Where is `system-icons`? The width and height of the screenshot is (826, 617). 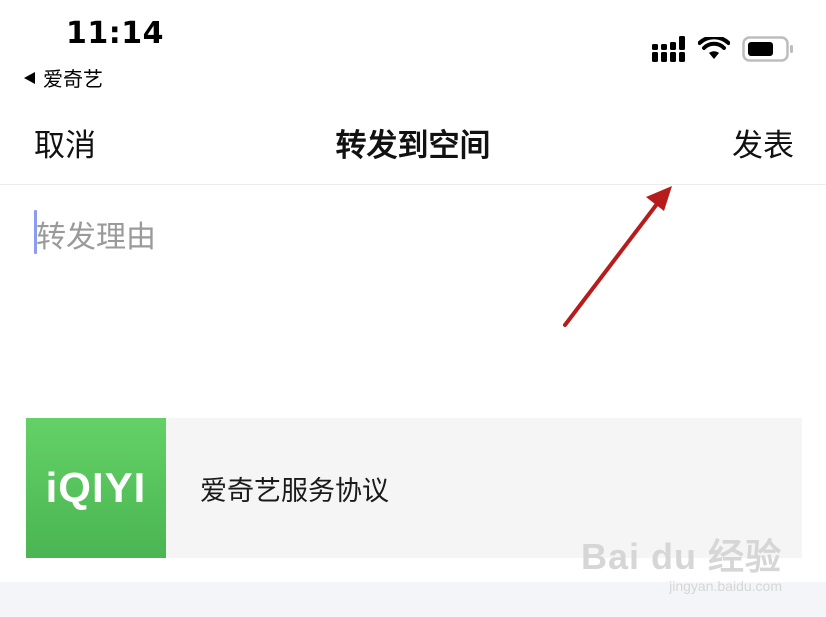
system-icons is located at coordinates (723, 49).